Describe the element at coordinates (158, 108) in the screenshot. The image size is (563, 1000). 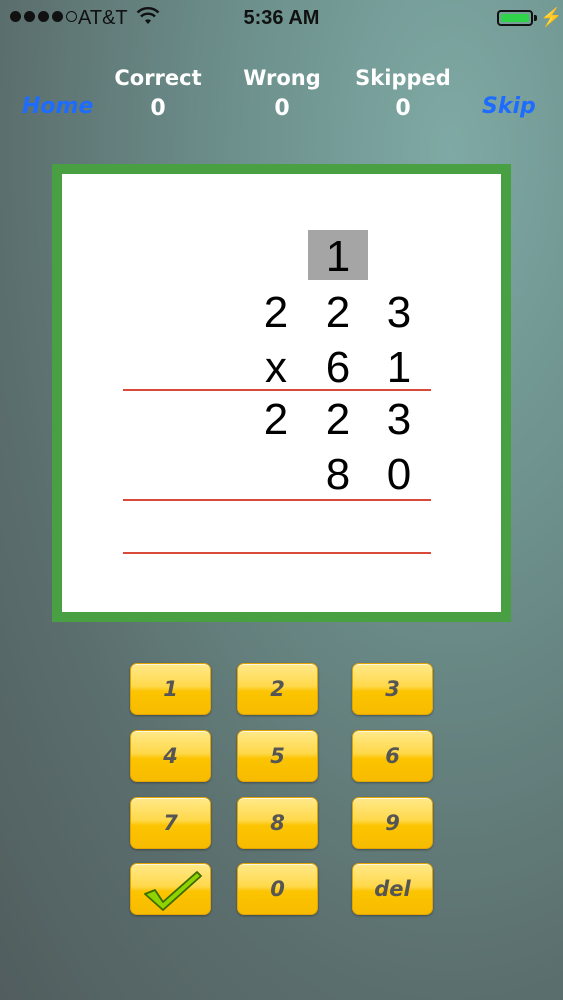
I see `correct-count: 0` at that location.